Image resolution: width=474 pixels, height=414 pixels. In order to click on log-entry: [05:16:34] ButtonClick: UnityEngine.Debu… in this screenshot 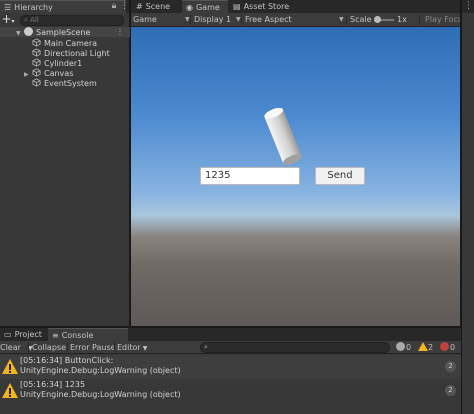, I will do `click(230, 367)`.